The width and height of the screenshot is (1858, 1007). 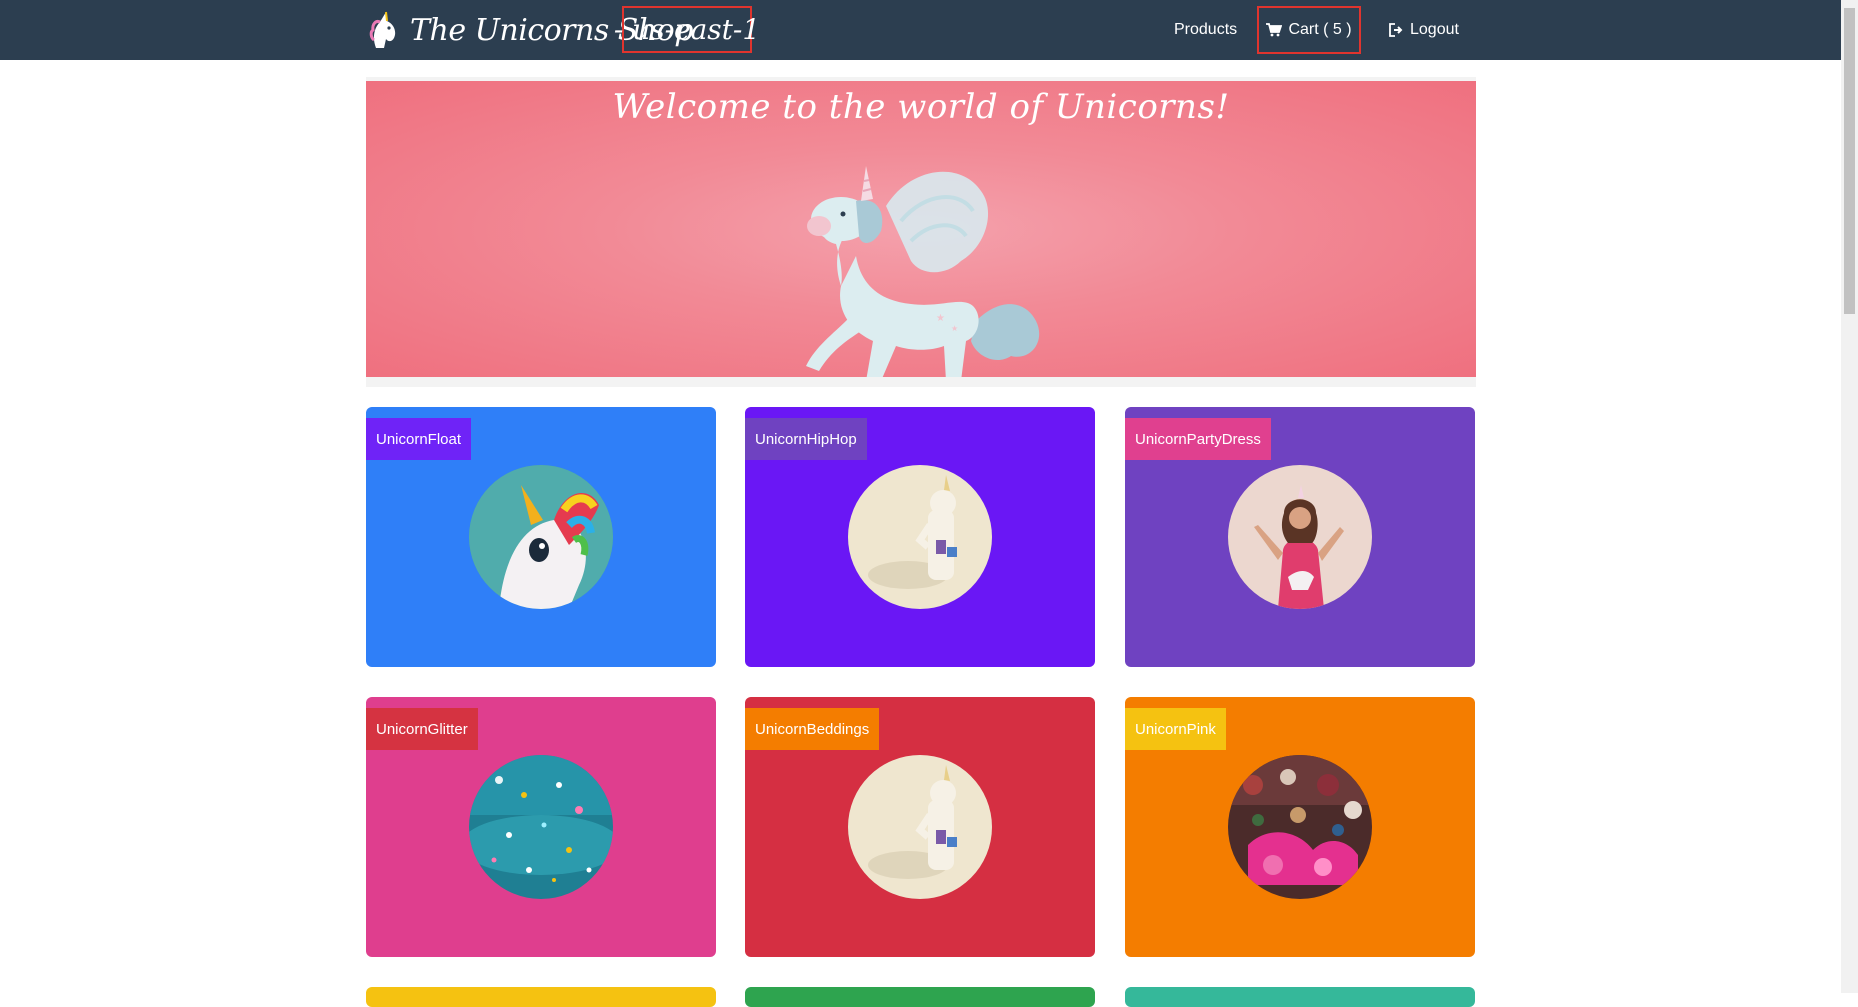 What do you see at coordinates (923, 271) in the screenshot?
I see `winged-unicorn-illustration: ★ ★` at bounding box center [923, 271].